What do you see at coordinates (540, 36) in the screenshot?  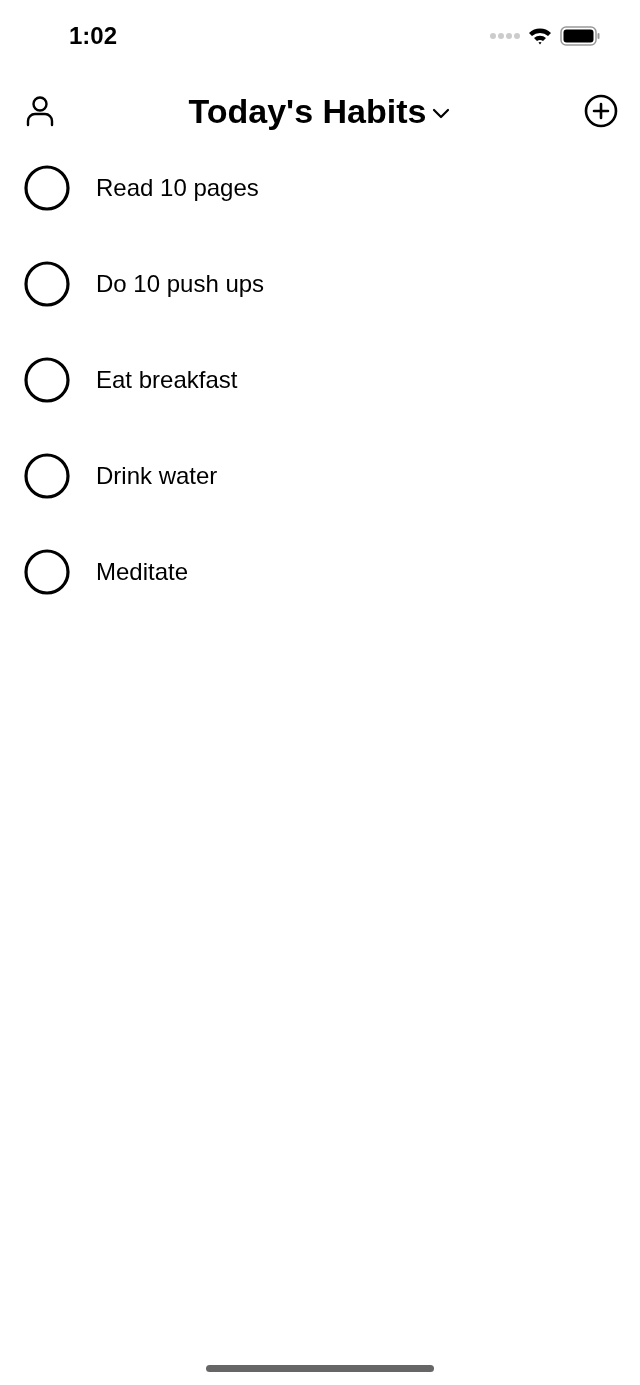 I see `wifi-icon` at bounding box center [540, 36].